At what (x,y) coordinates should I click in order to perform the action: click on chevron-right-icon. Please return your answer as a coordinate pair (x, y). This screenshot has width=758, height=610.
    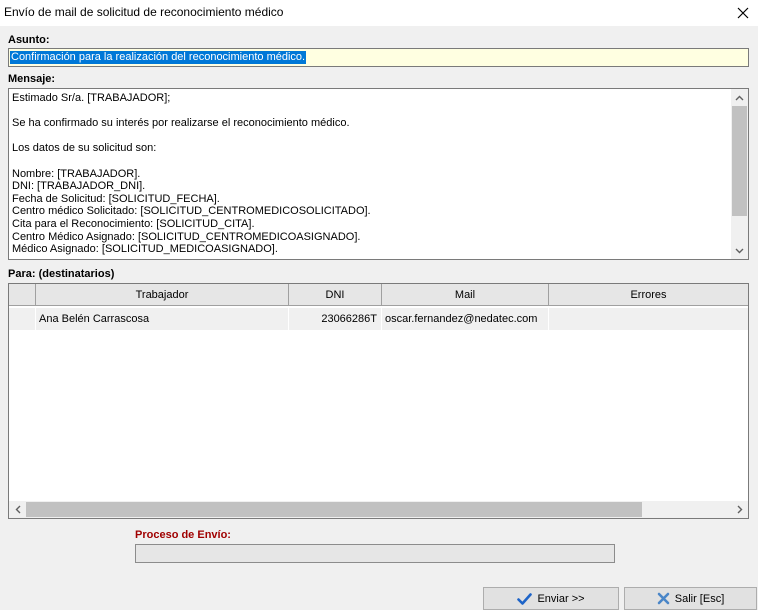
    Looking at the image, I should click on (739, 509).